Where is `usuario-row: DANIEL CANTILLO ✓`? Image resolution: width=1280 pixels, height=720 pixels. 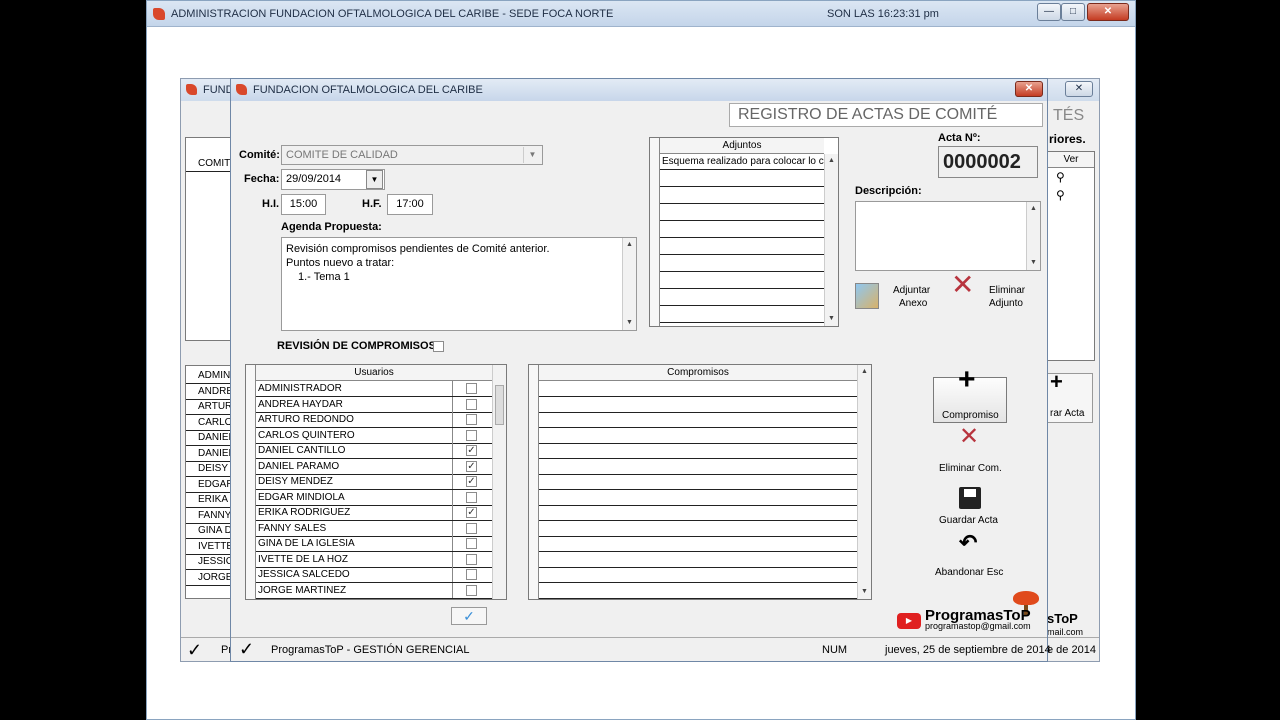
usuario-row: DANIEL CANTILLO ✓ is located at coordinates (374, 451).